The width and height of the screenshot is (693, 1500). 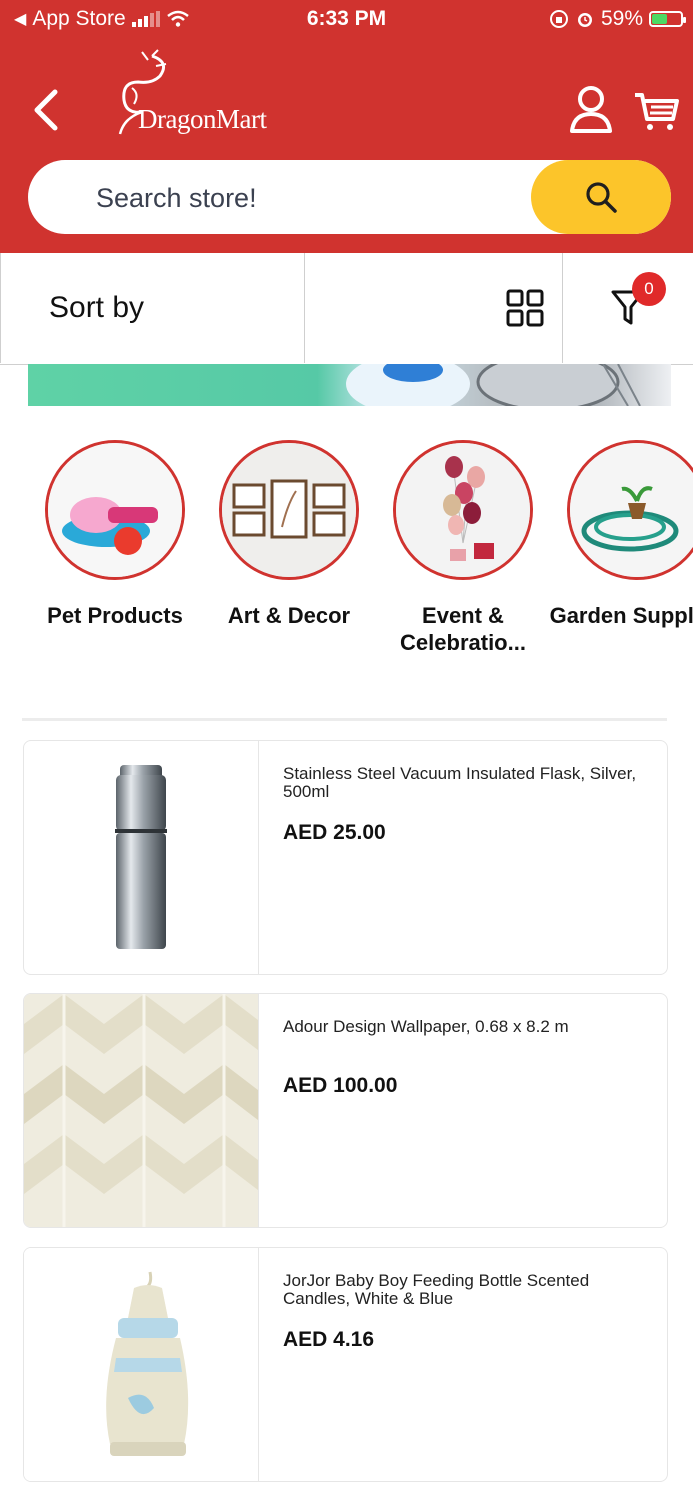 What do you see at coordinates (525, 308) in the screenshot?
I see `grid-view-icon` at bounding box center [525, 308].